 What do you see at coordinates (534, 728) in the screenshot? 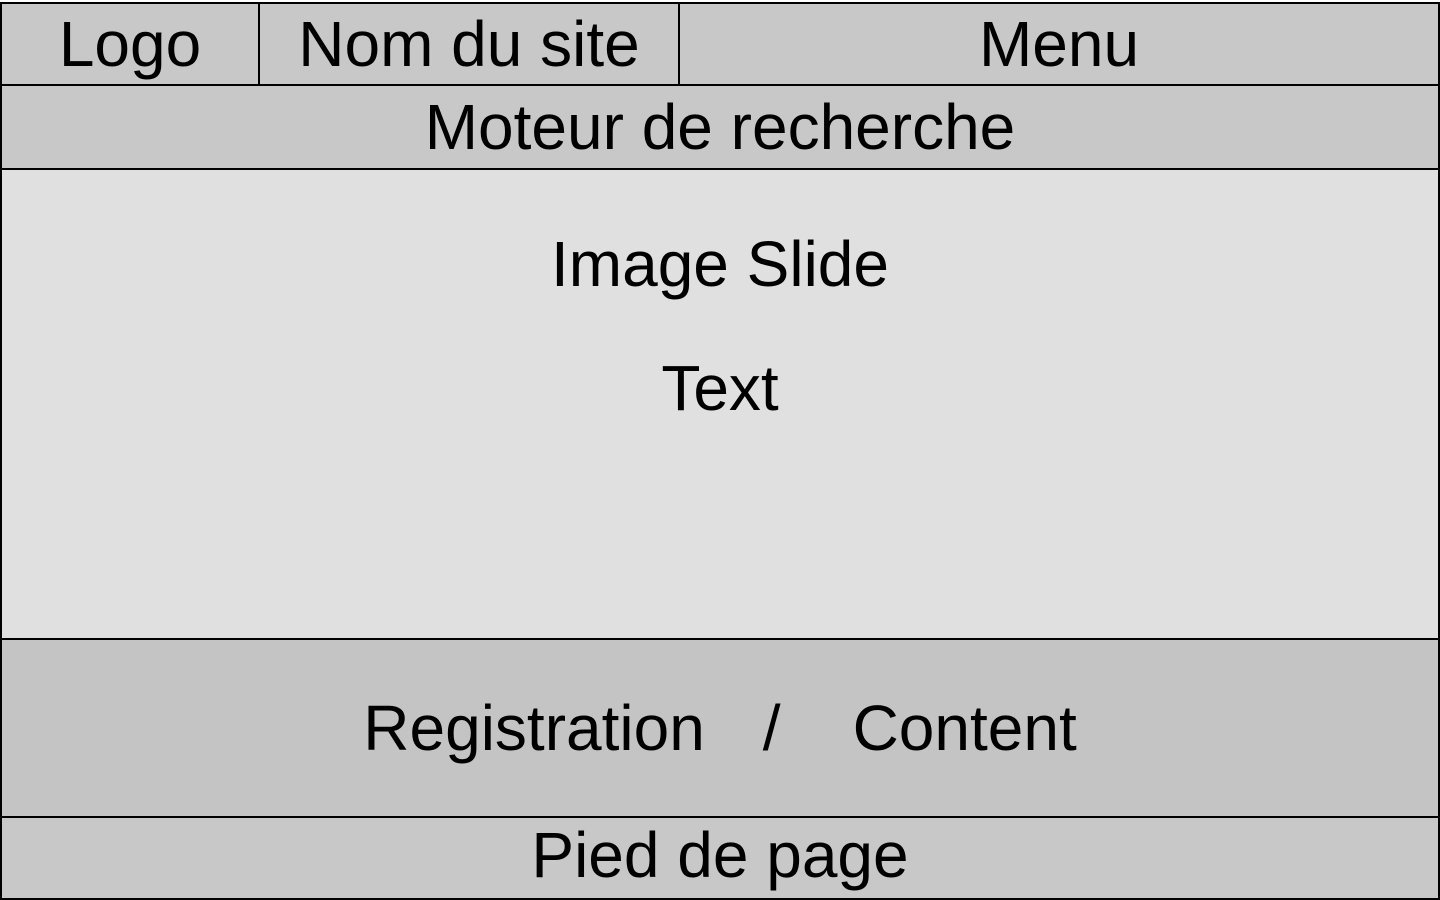
I see `registration-label: Registration` at bounding box center [534, 728].